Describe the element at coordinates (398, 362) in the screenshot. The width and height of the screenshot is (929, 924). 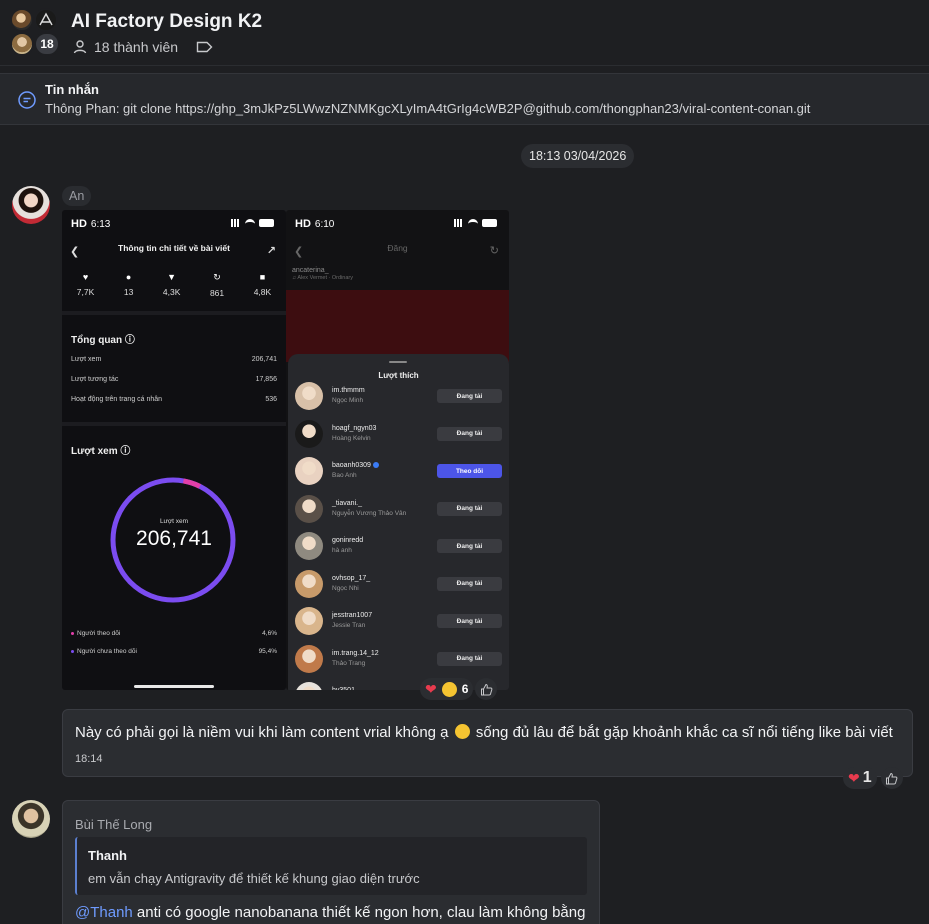
I see `sheet-handle` at that location.